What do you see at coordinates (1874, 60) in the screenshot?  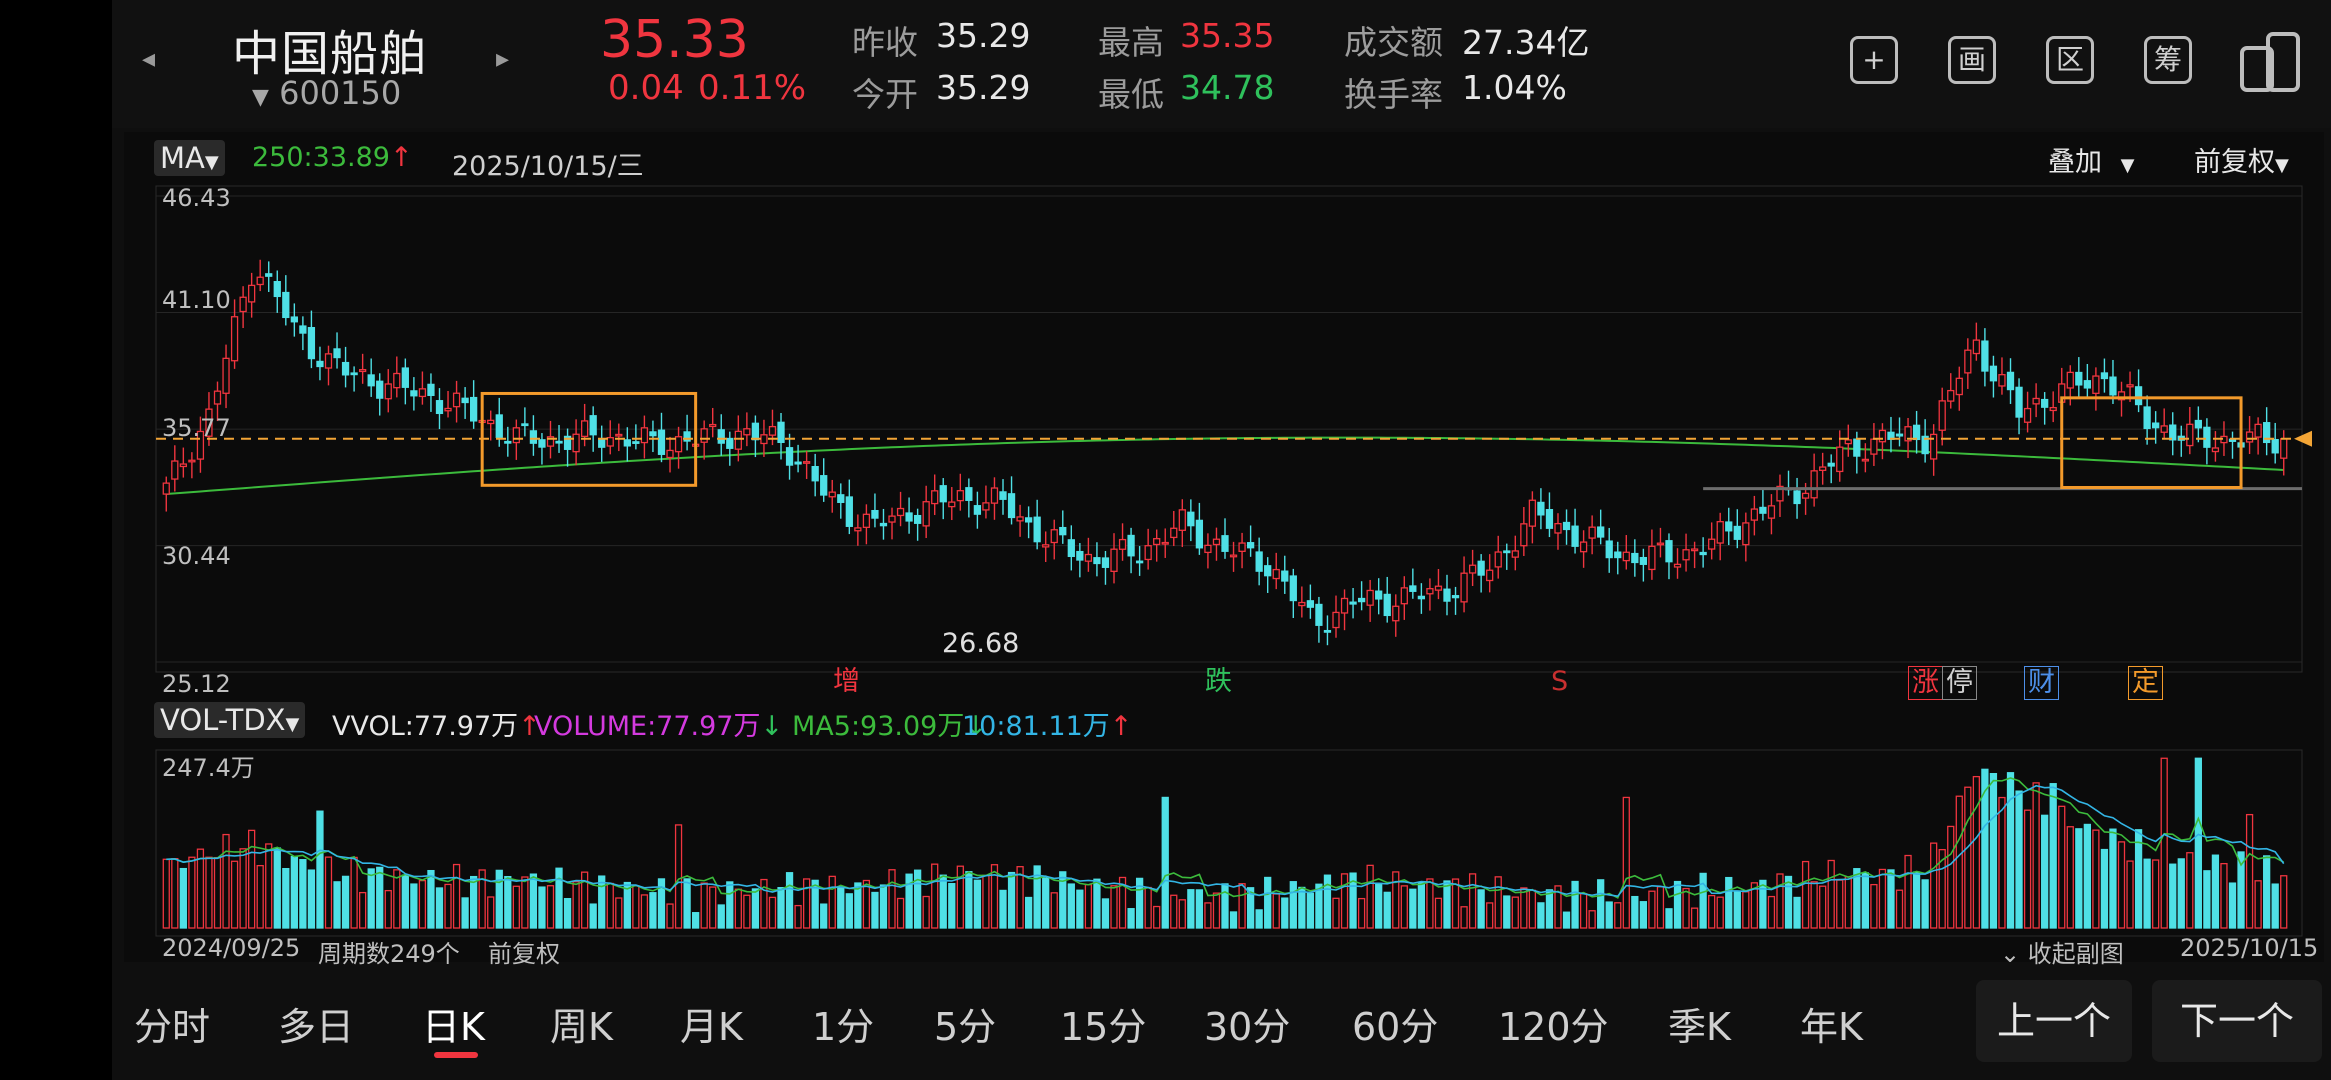 I see `plus-icon: +` at bounding box center [1874, 60].